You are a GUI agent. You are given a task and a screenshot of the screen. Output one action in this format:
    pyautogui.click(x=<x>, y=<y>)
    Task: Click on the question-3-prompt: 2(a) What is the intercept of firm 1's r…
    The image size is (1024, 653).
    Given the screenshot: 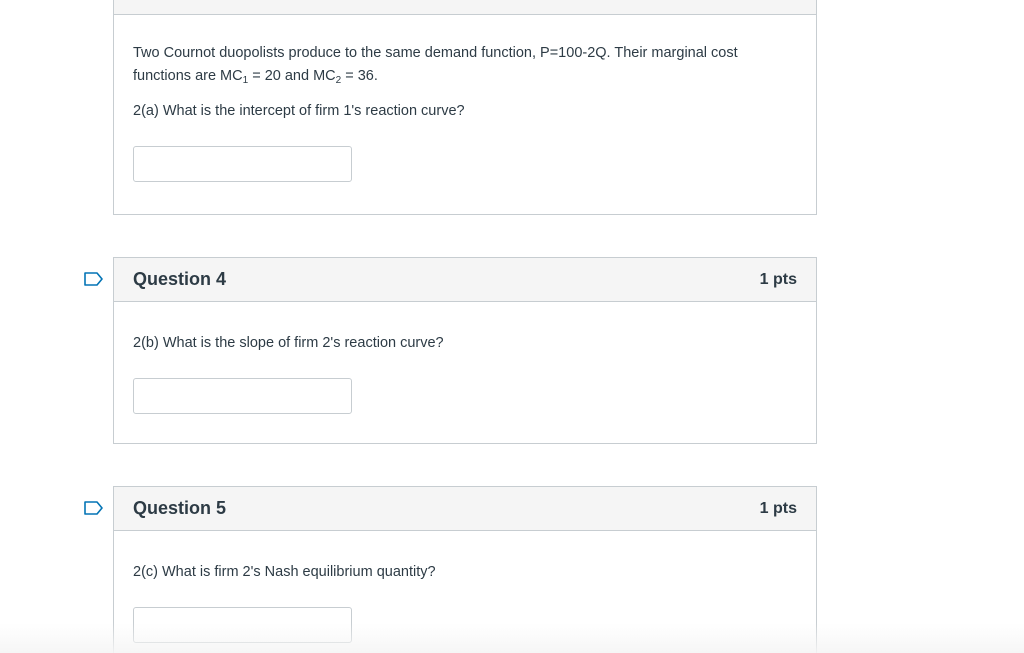 What is the action you would take?
    pyautogui.click(x=299, y=111)
    